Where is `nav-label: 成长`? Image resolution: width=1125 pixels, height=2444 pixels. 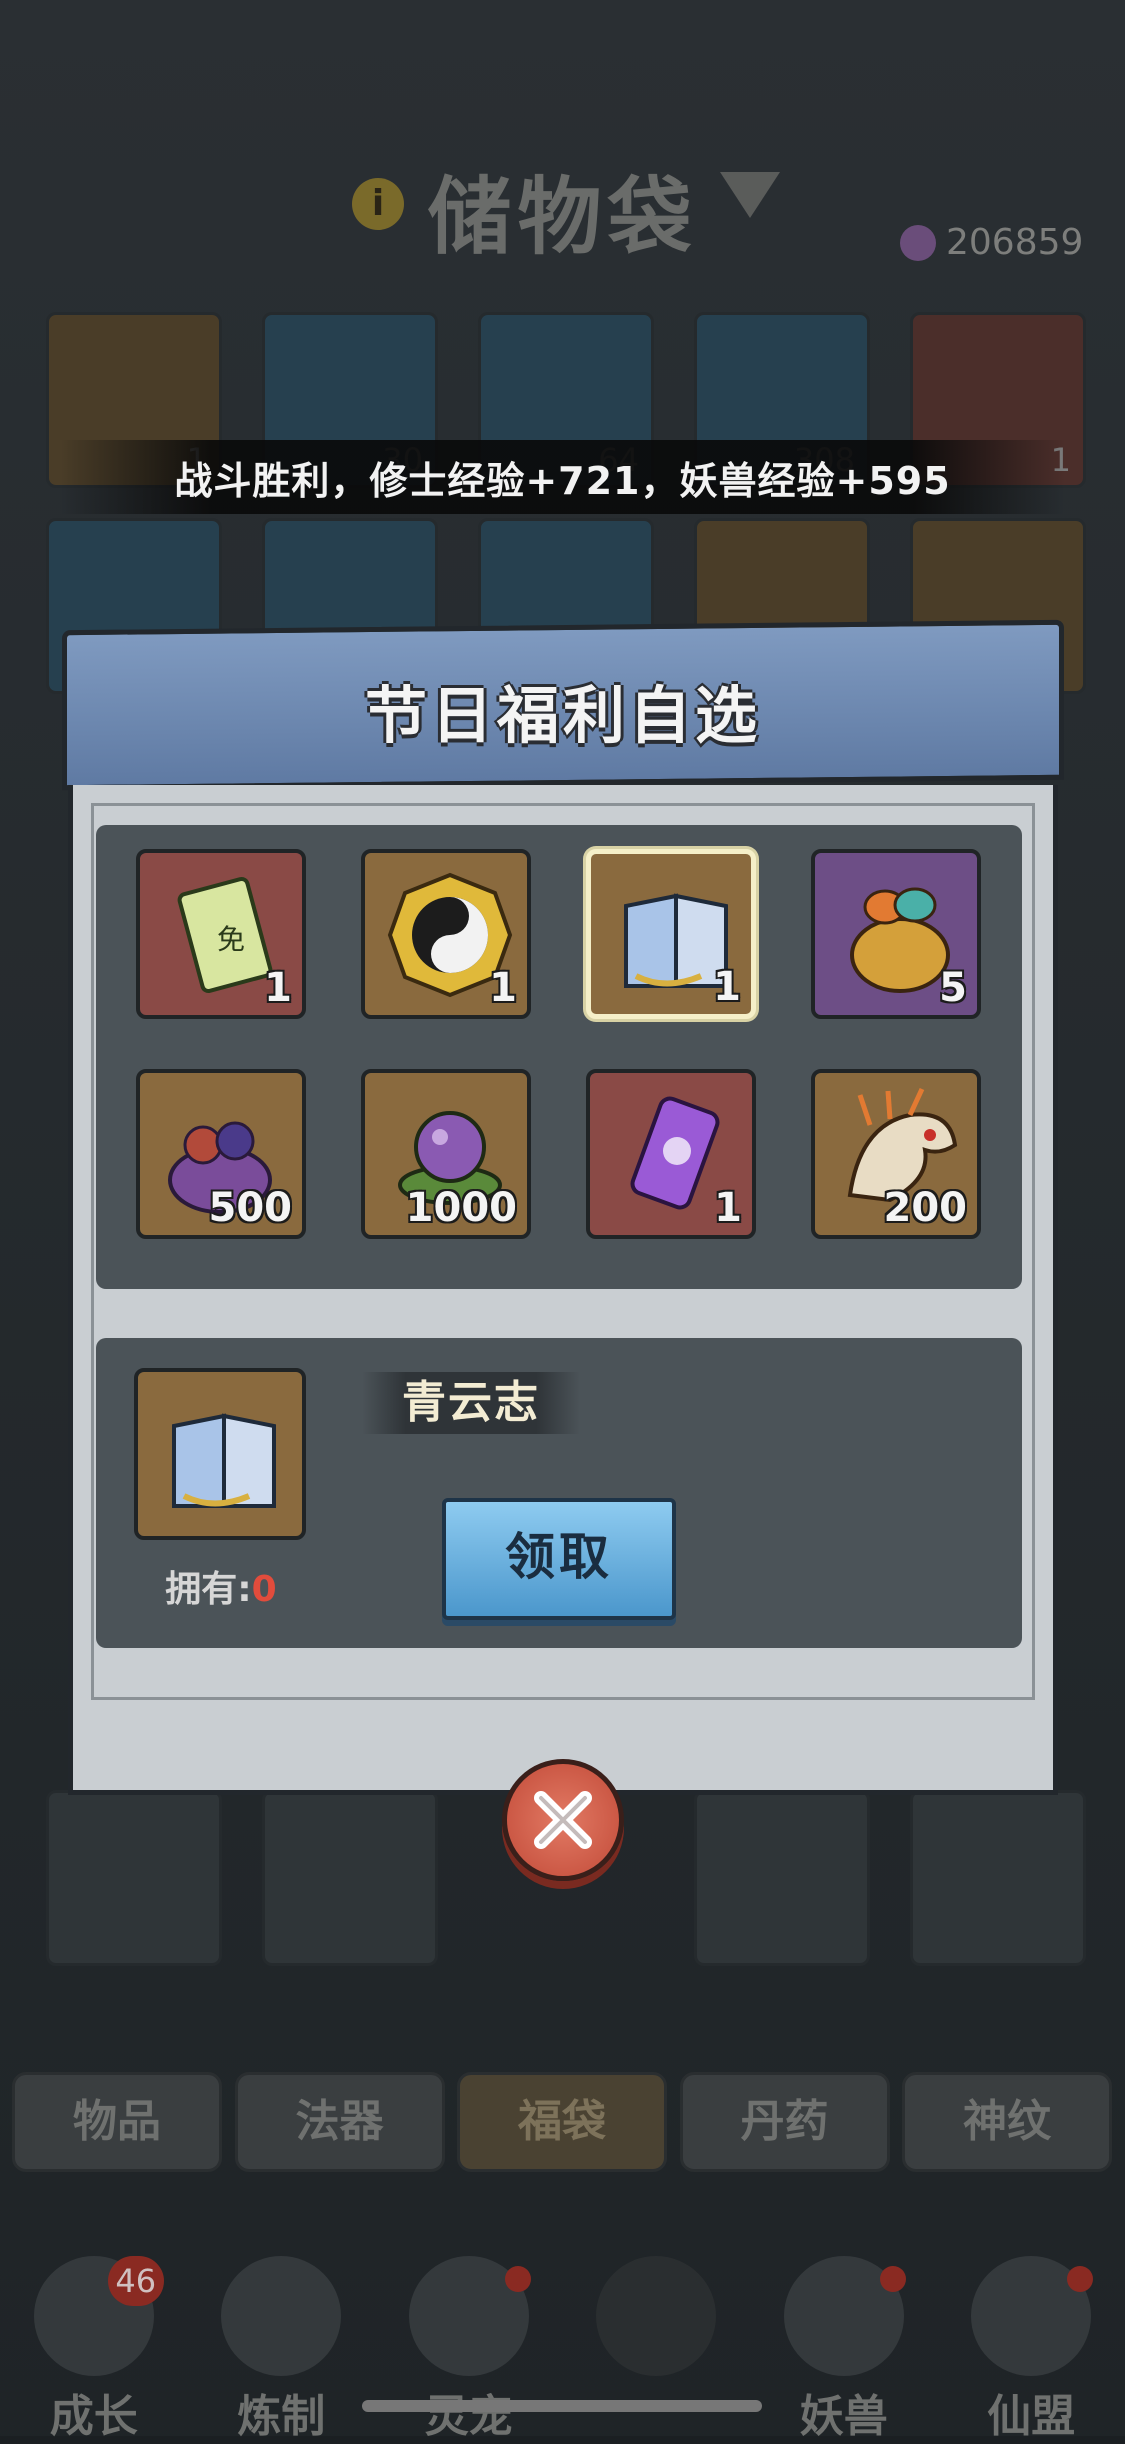 nav-label: 成长 is located at coordinates (93, 2416).